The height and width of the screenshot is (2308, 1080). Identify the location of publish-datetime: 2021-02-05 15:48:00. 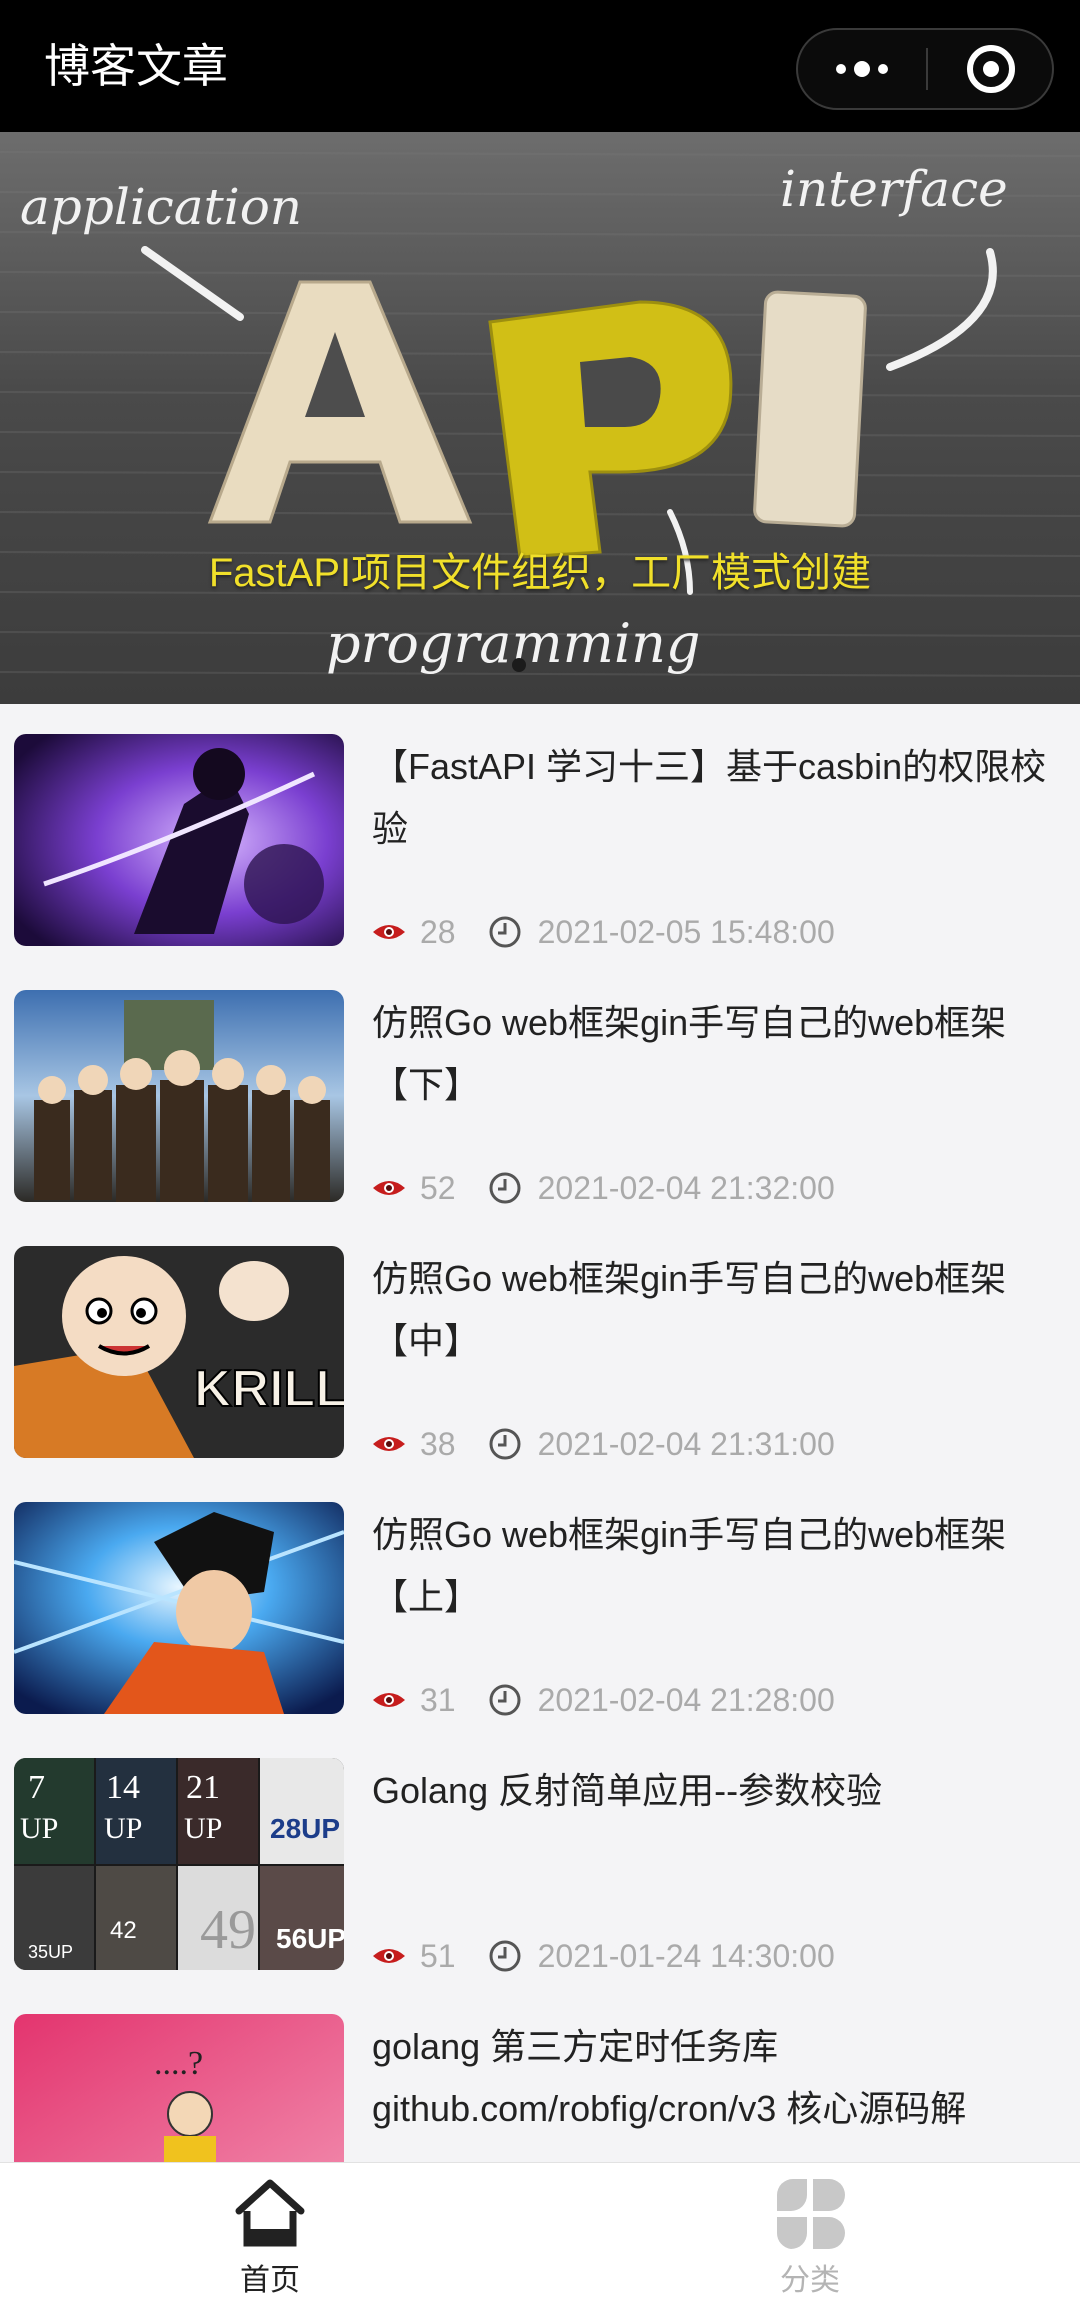
(686, 931).